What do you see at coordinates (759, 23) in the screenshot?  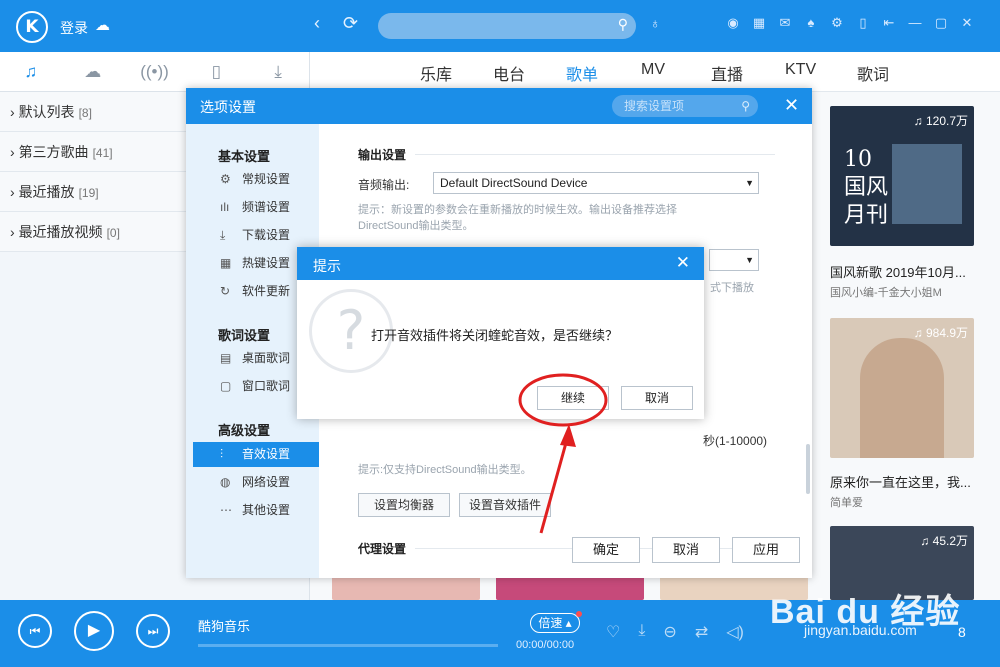 I see `apps-icon: ▦` at bounding box center [759, 23].